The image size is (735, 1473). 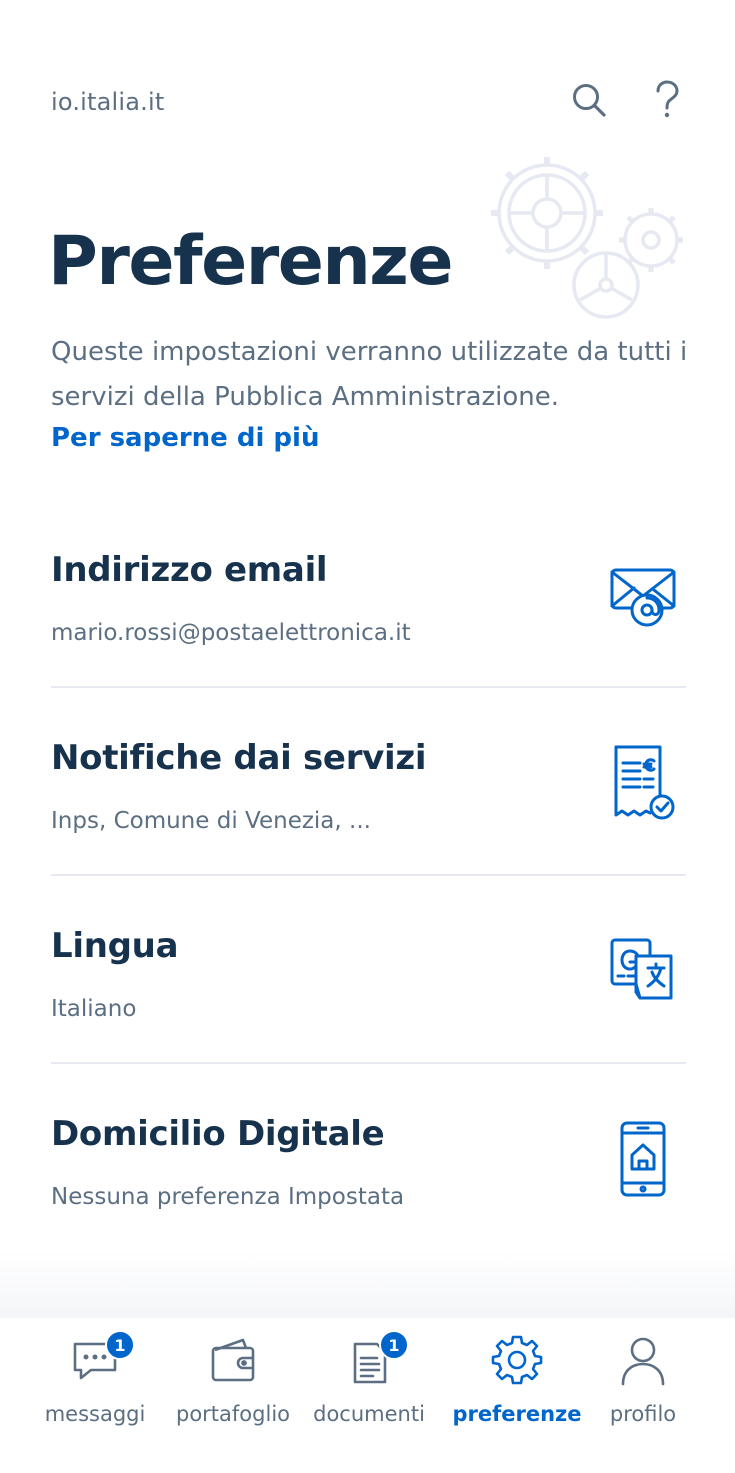 What do you see at coordinates (231, 633) in the screenshot?
I see `preference-value: mario.rossi@postaelettronica.it` at bounding box center [231, 633].